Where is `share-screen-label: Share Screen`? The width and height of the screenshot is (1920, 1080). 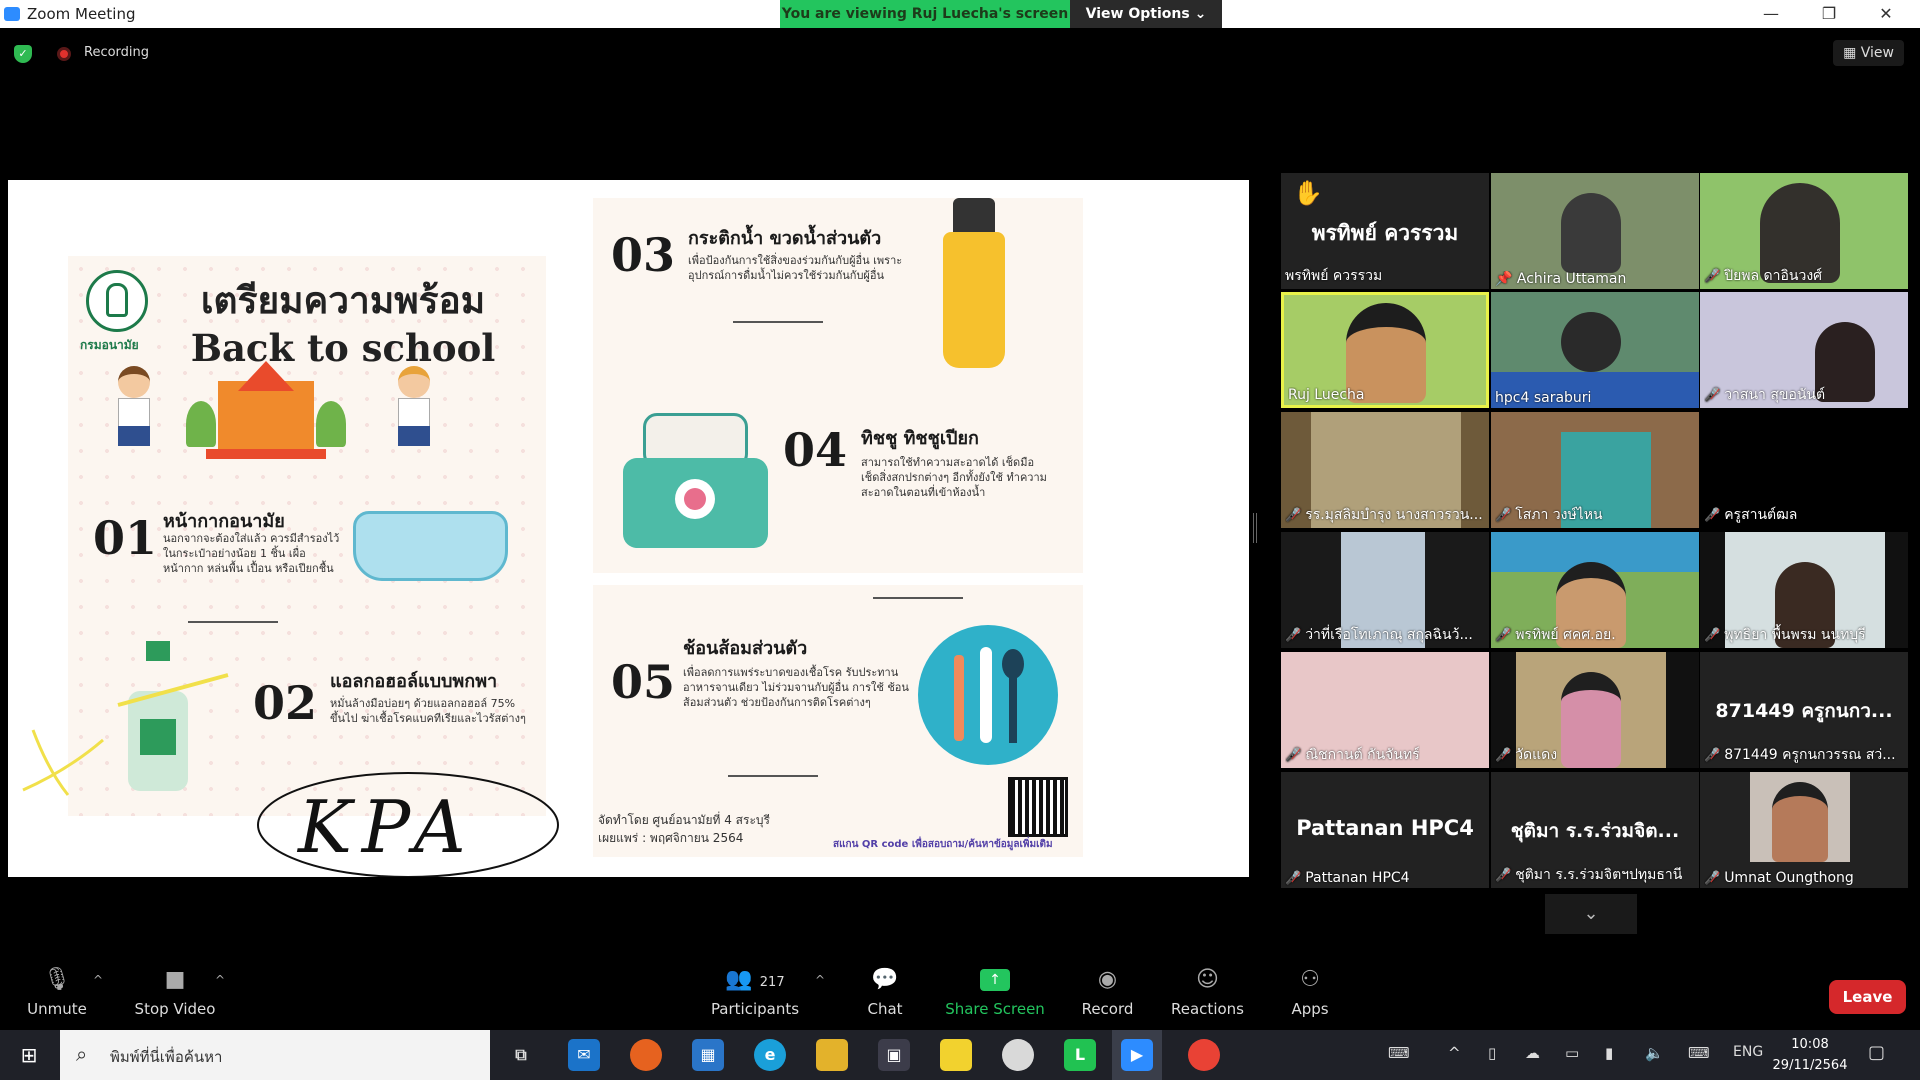 share-screen-label: Share Screen is located at coordinates (995, 1009).